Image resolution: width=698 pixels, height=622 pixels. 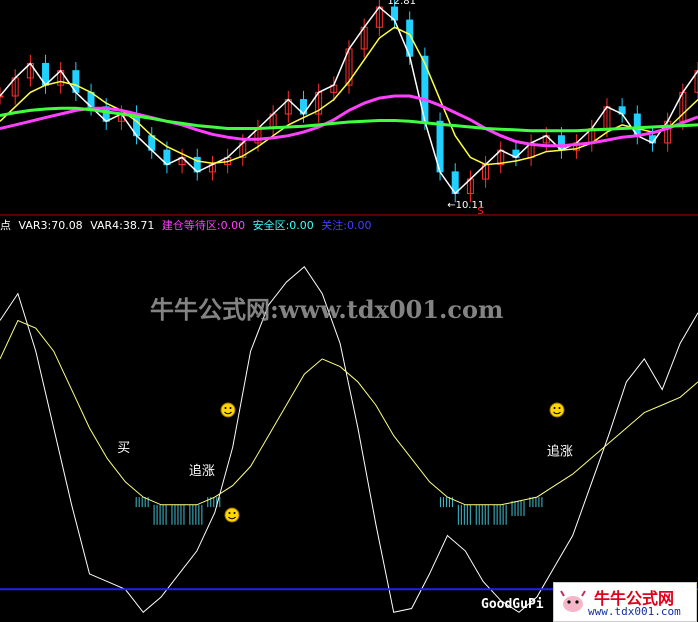 I want to click on site-logo: 牛牛公式网 www.tdx001.com, so click(x=625, y=602).